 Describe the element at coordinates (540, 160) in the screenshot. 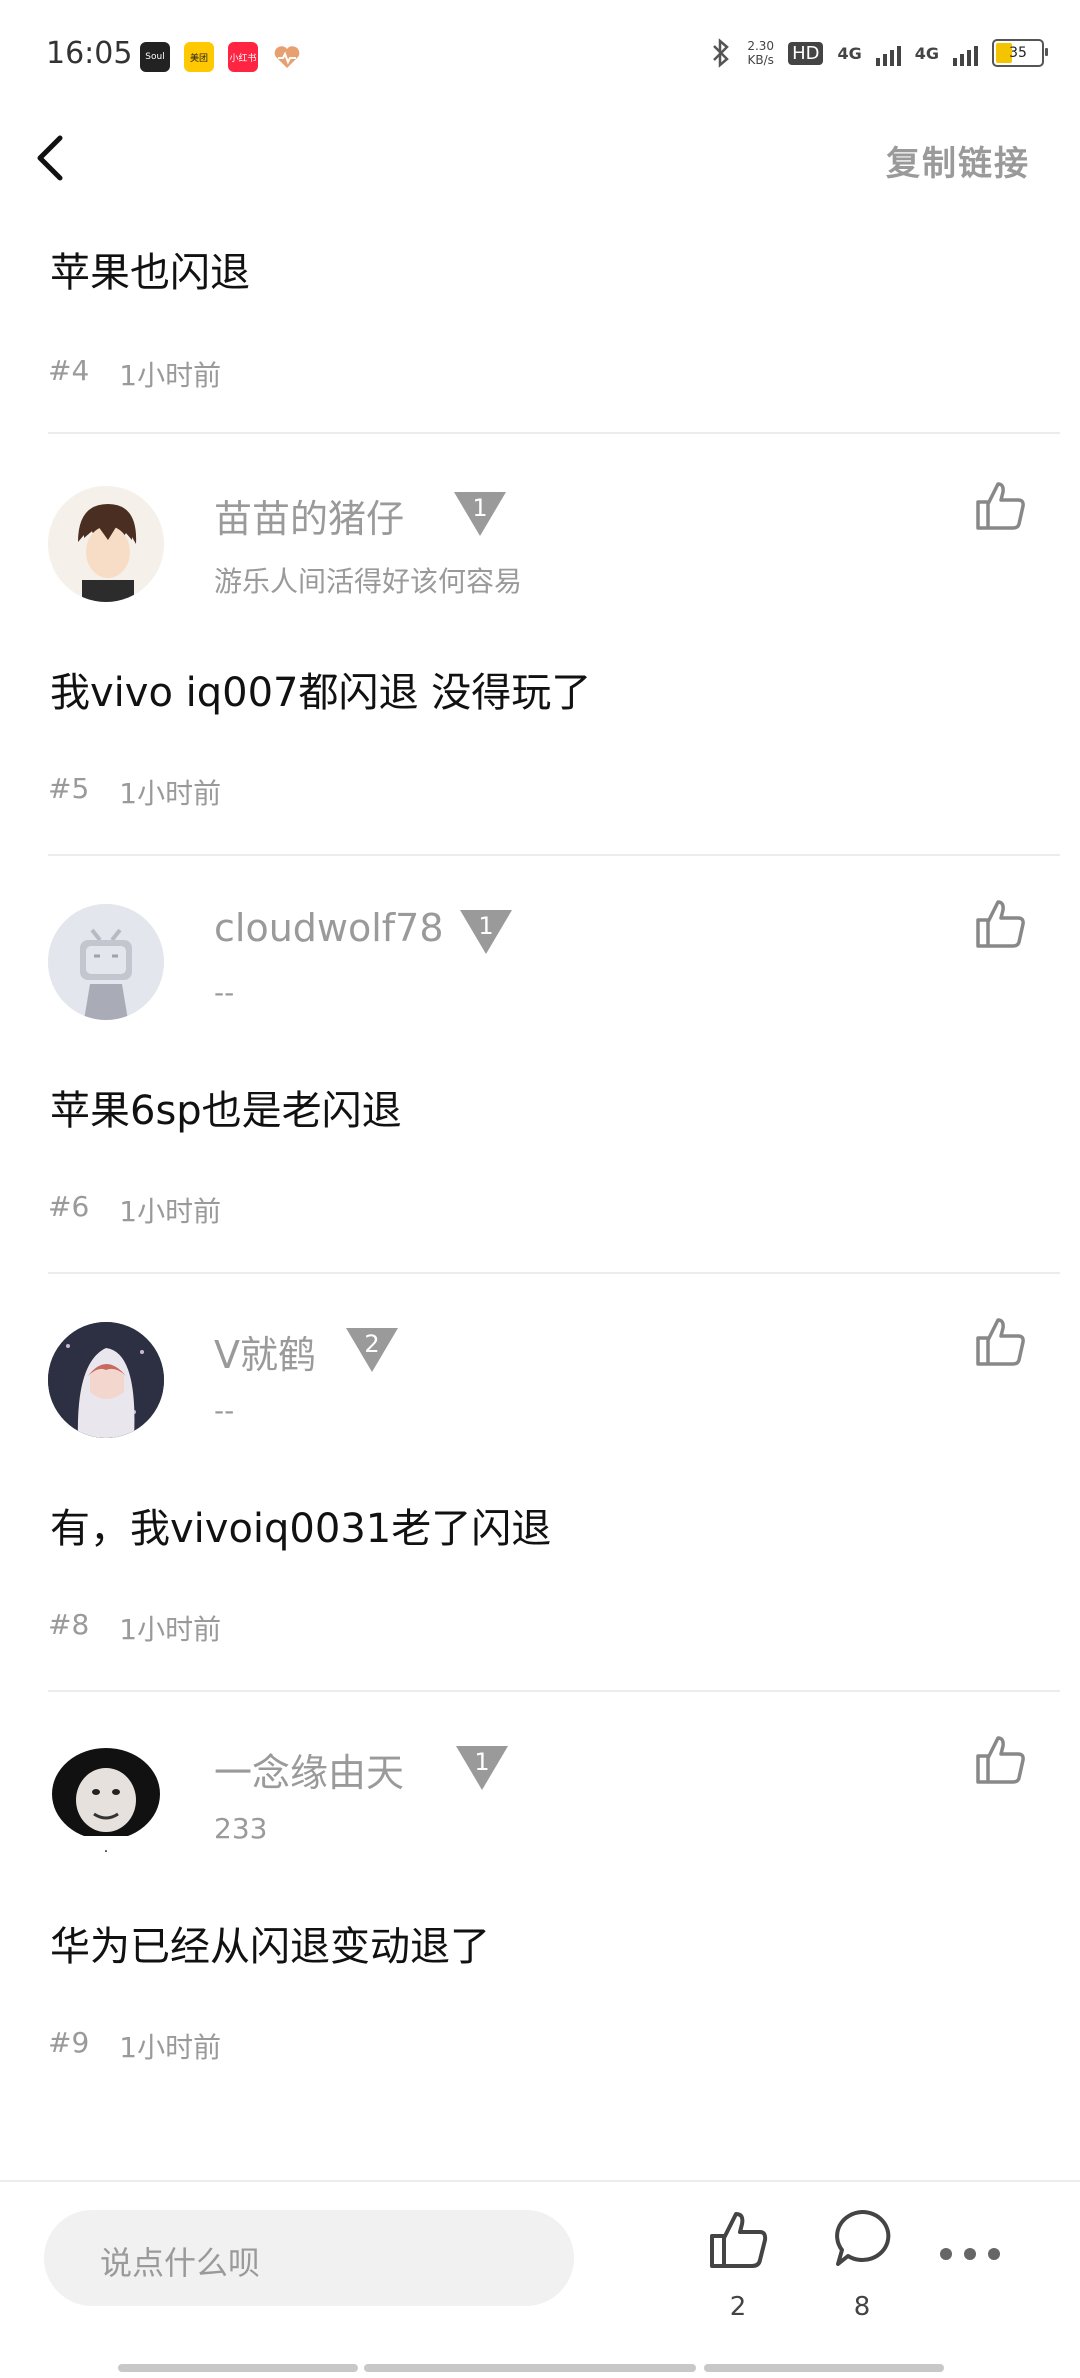

I see `header: 复制链接` at that location.